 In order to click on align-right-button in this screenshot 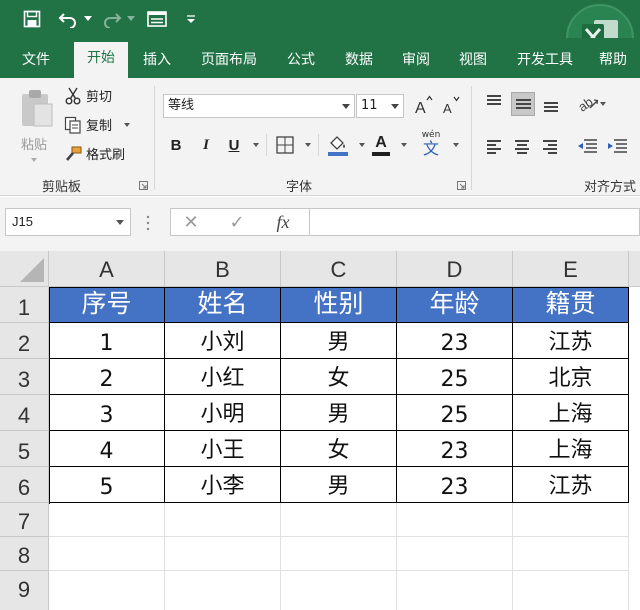, I will do `click(550, 146)`.